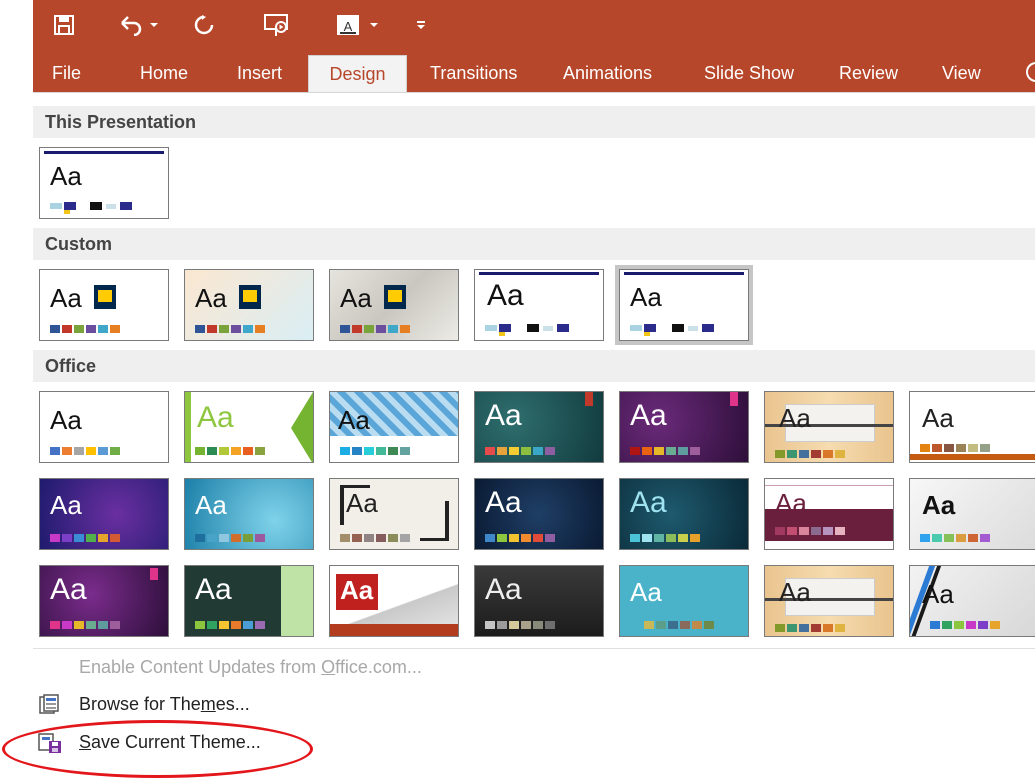  What do you see at coordinates (328, 667) in the screenshot?
I see `access-key: O` at bounding box center [328, 667].